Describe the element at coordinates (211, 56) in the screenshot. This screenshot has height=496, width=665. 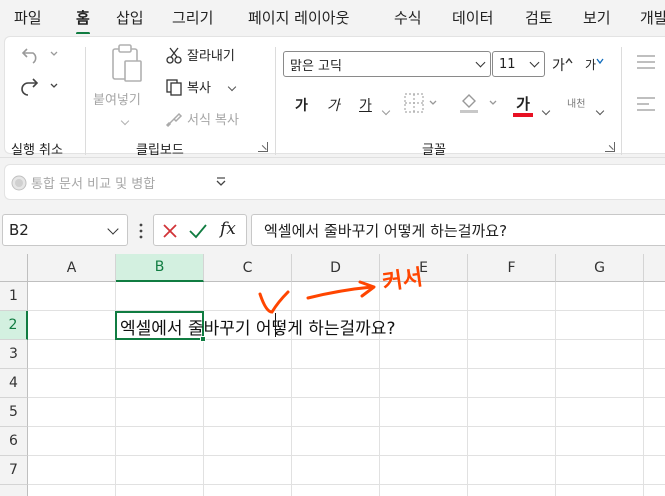
I see `cut-label: 잘라내기` at that location.